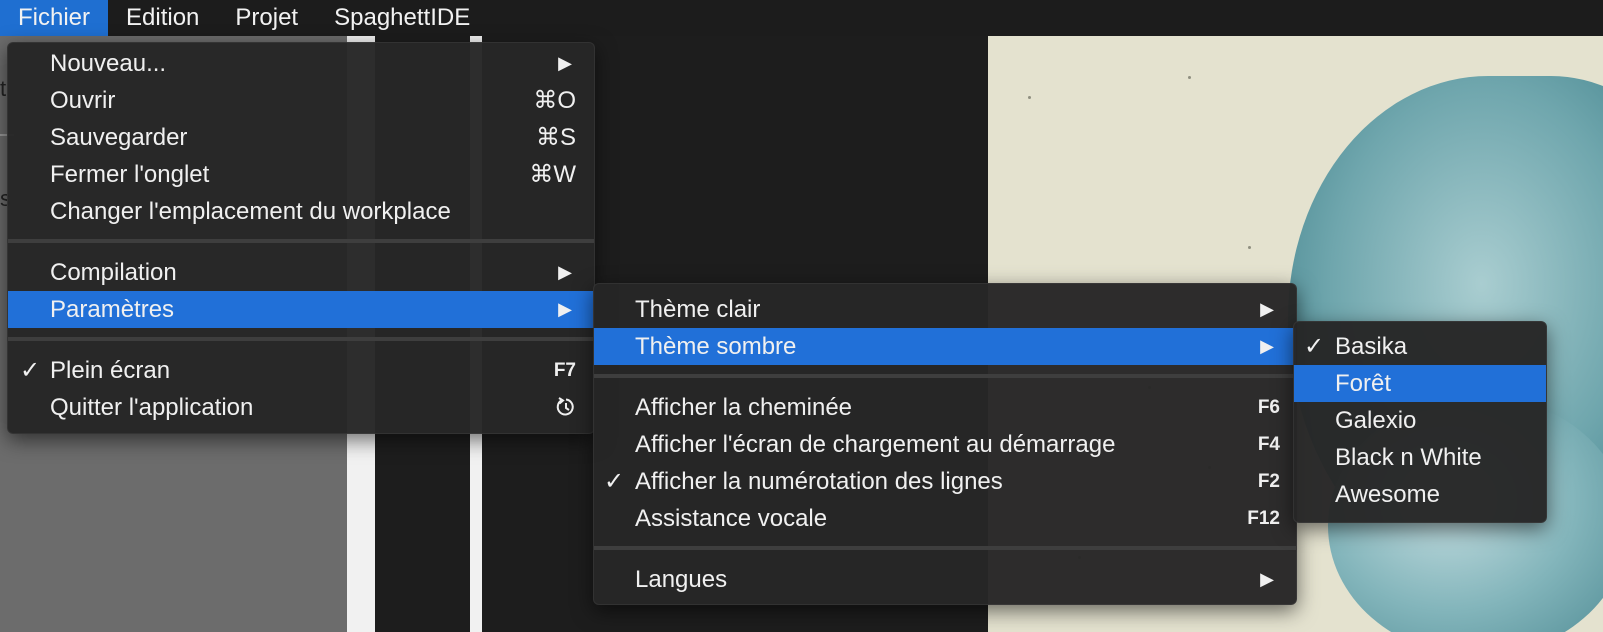  Describe the element at coordinates (301, 63) in the screenshot. I see `menu-item-nouveau: Nouveau... ▶` at that location.